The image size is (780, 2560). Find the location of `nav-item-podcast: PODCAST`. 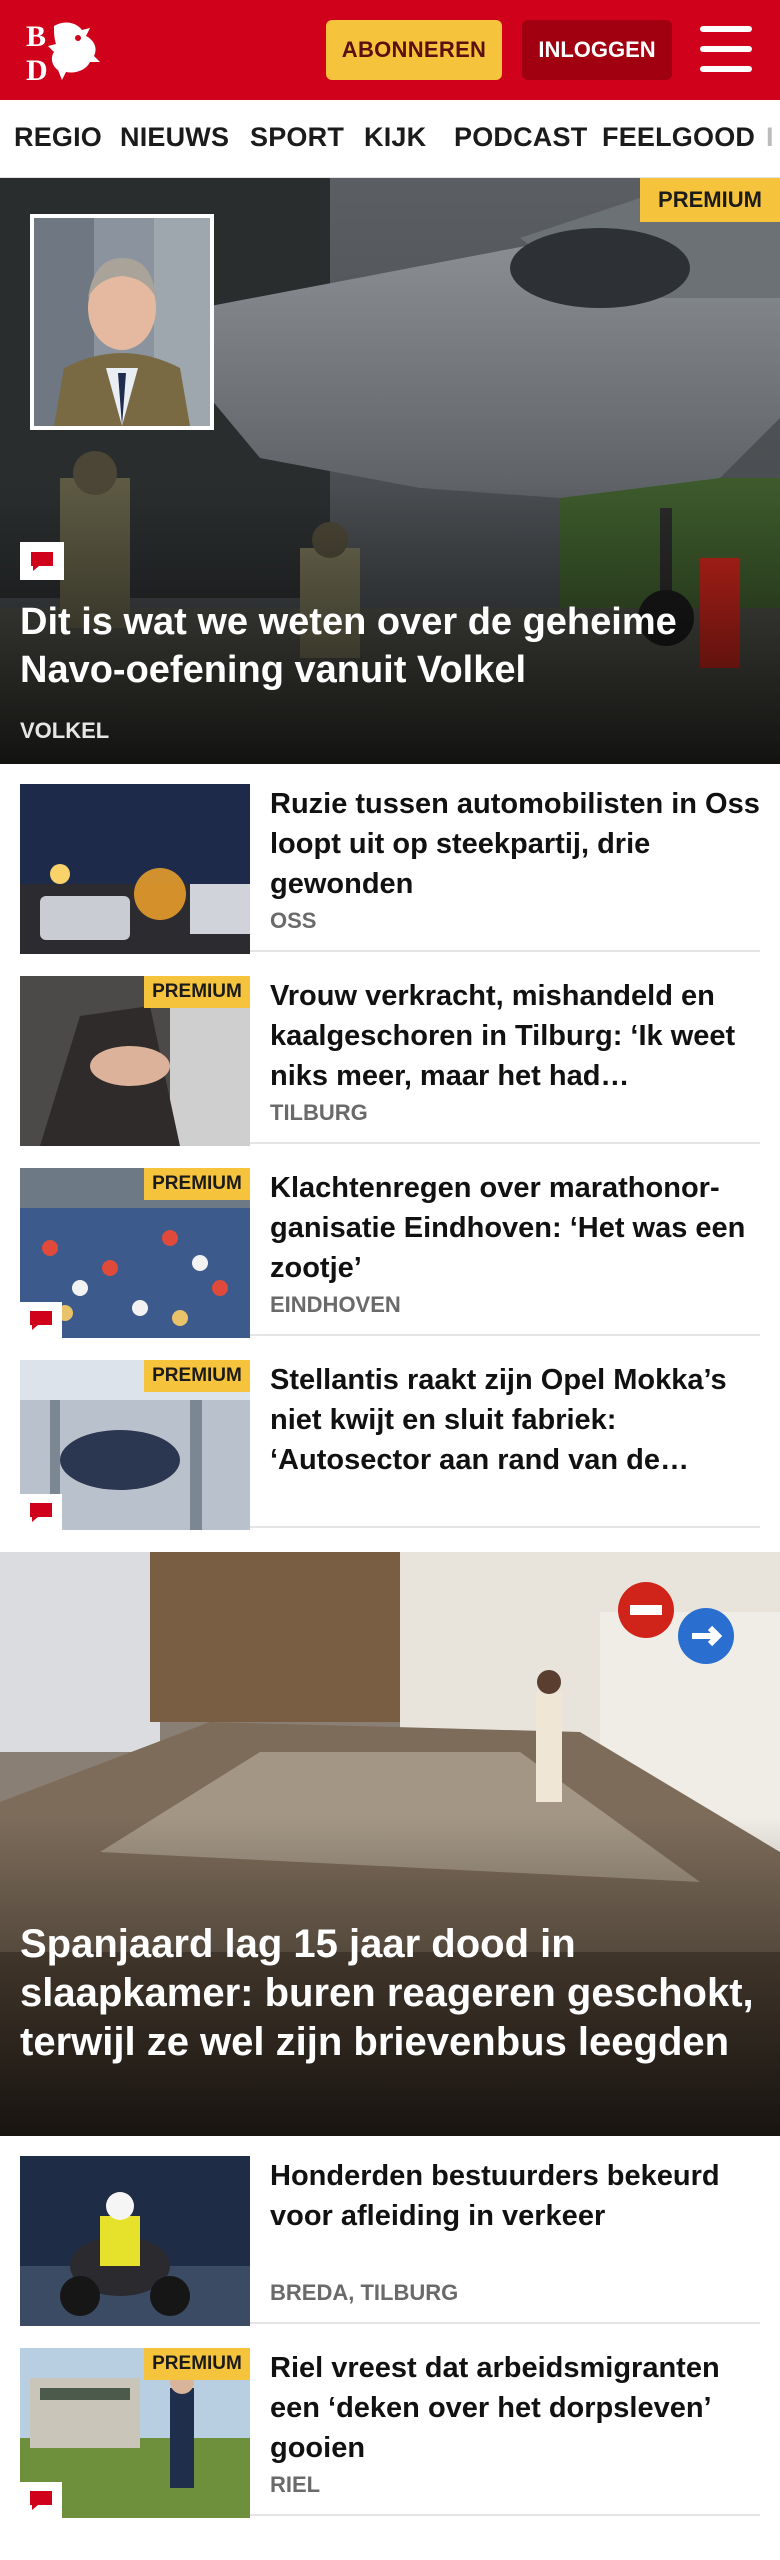

nav-item-podcast: PODCAST is located at coordinates (520, 137).